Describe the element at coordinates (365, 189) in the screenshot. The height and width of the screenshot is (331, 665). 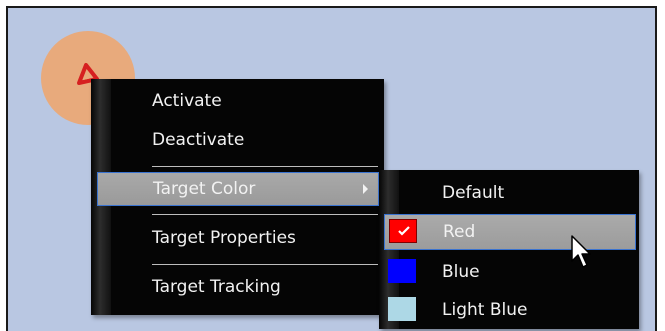
I see `submenu-arrow-icon` at that location.